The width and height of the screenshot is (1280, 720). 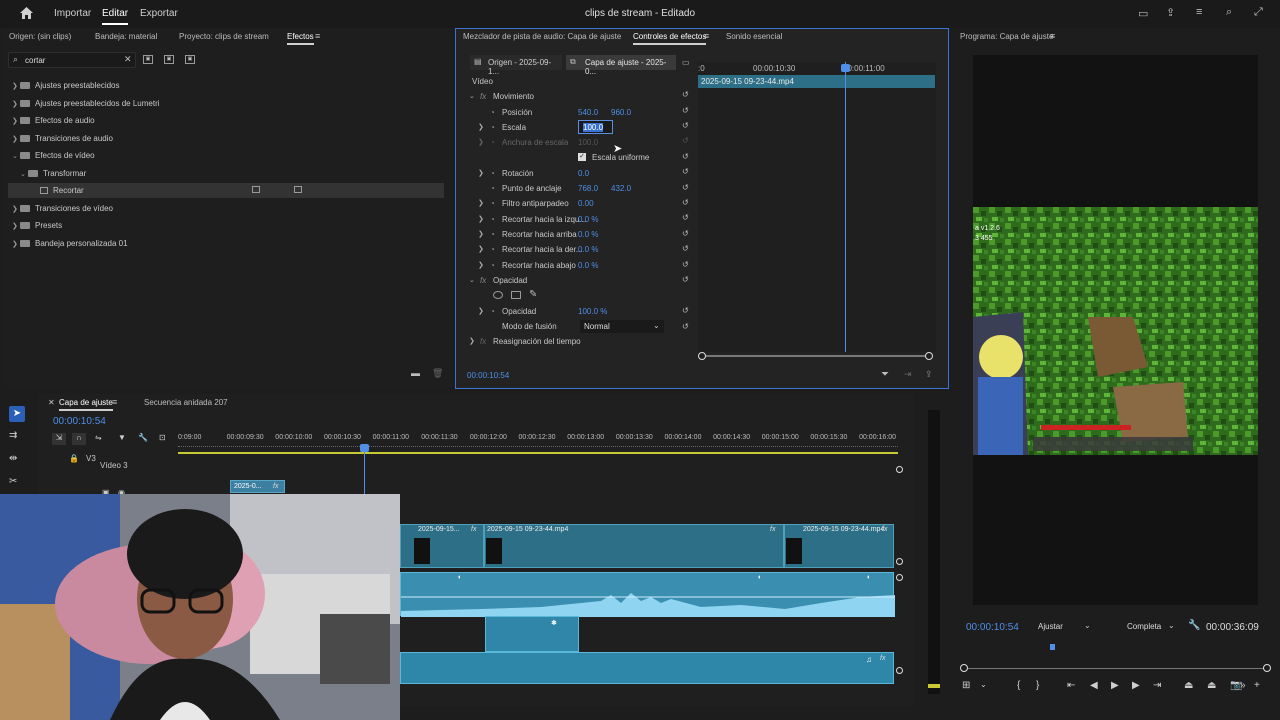 What do you see at coordinates (481, 127) in the screenshot?
I see `expand-scale-icon: ❯` at bounding box center [481, 127].